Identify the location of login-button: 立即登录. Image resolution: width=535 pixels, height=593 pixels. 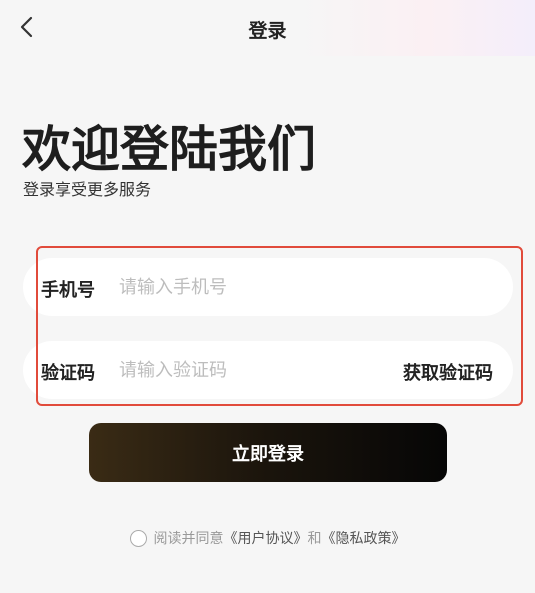
(268, 452).